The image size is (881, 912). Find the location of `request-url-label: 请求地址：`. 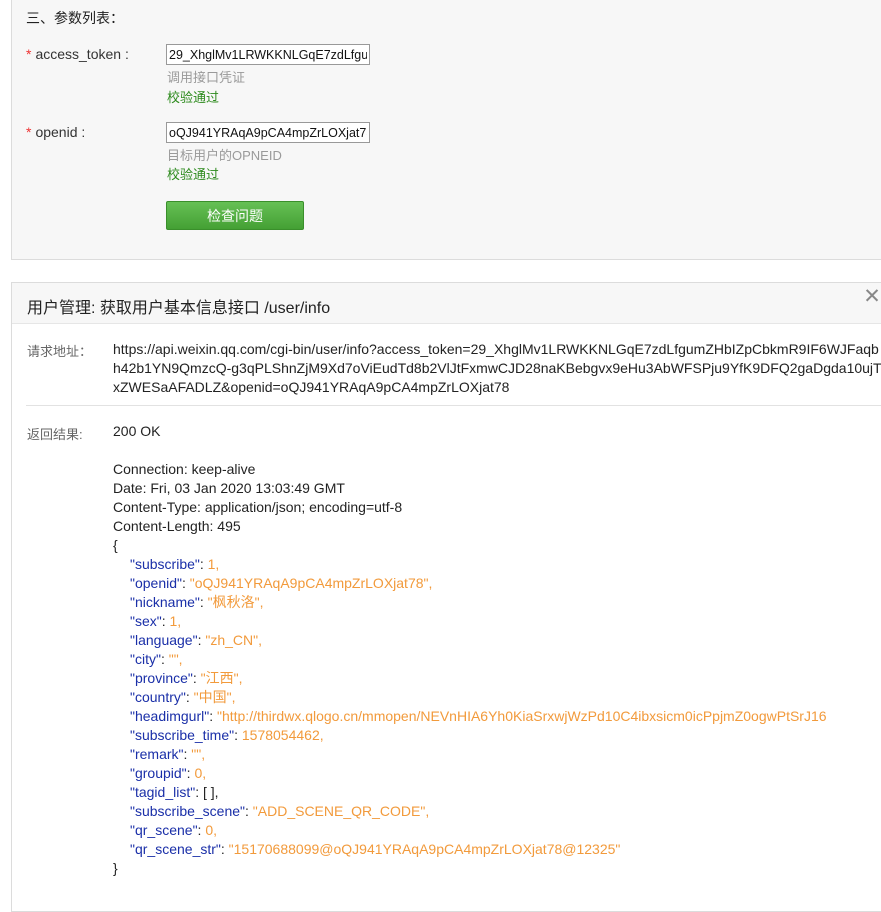

request-url-label: 请求地址： is located at coordinates (60, 351).